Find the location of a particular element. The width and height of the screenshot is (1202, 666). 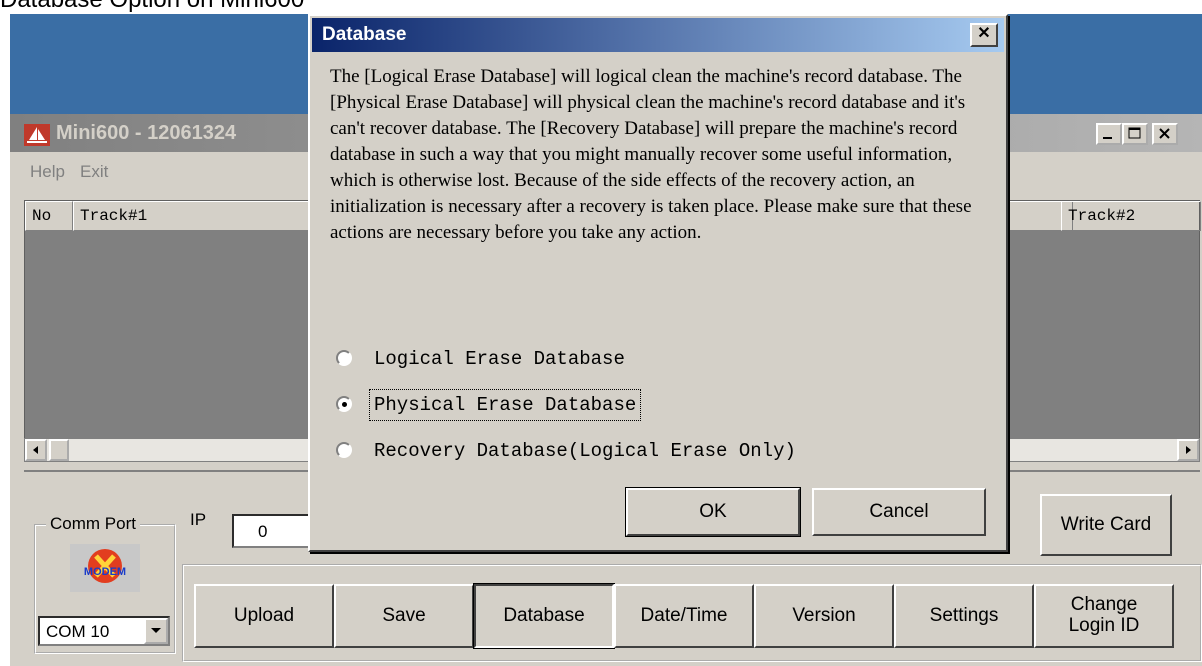

page-caption: Database Option on Mini600 is located at coordinates (152, 7).